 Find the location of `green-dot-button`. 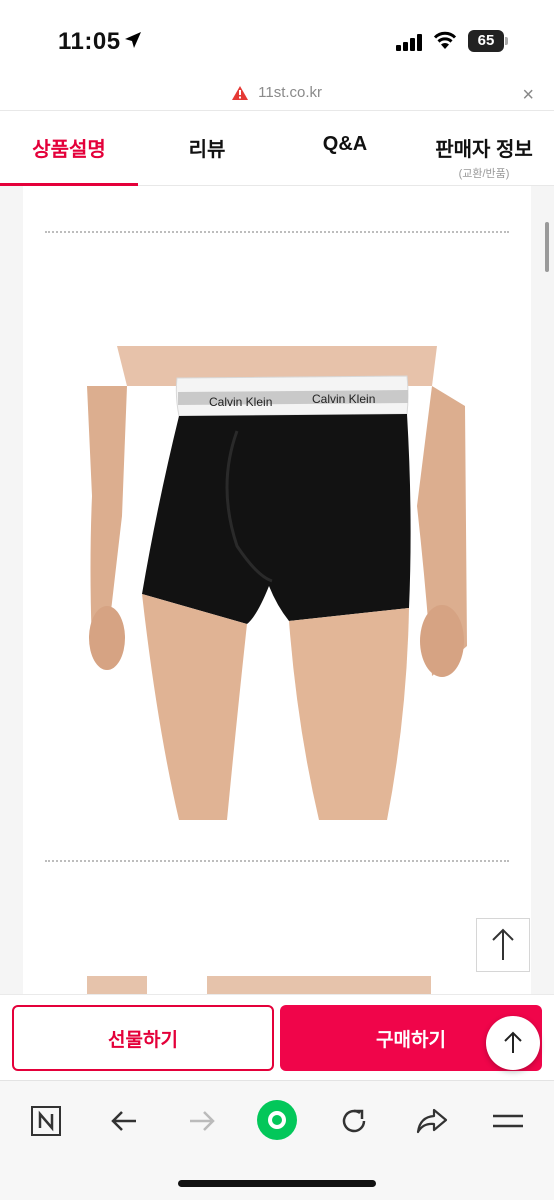

green-dot-button is located at coordinates (277, 1120).